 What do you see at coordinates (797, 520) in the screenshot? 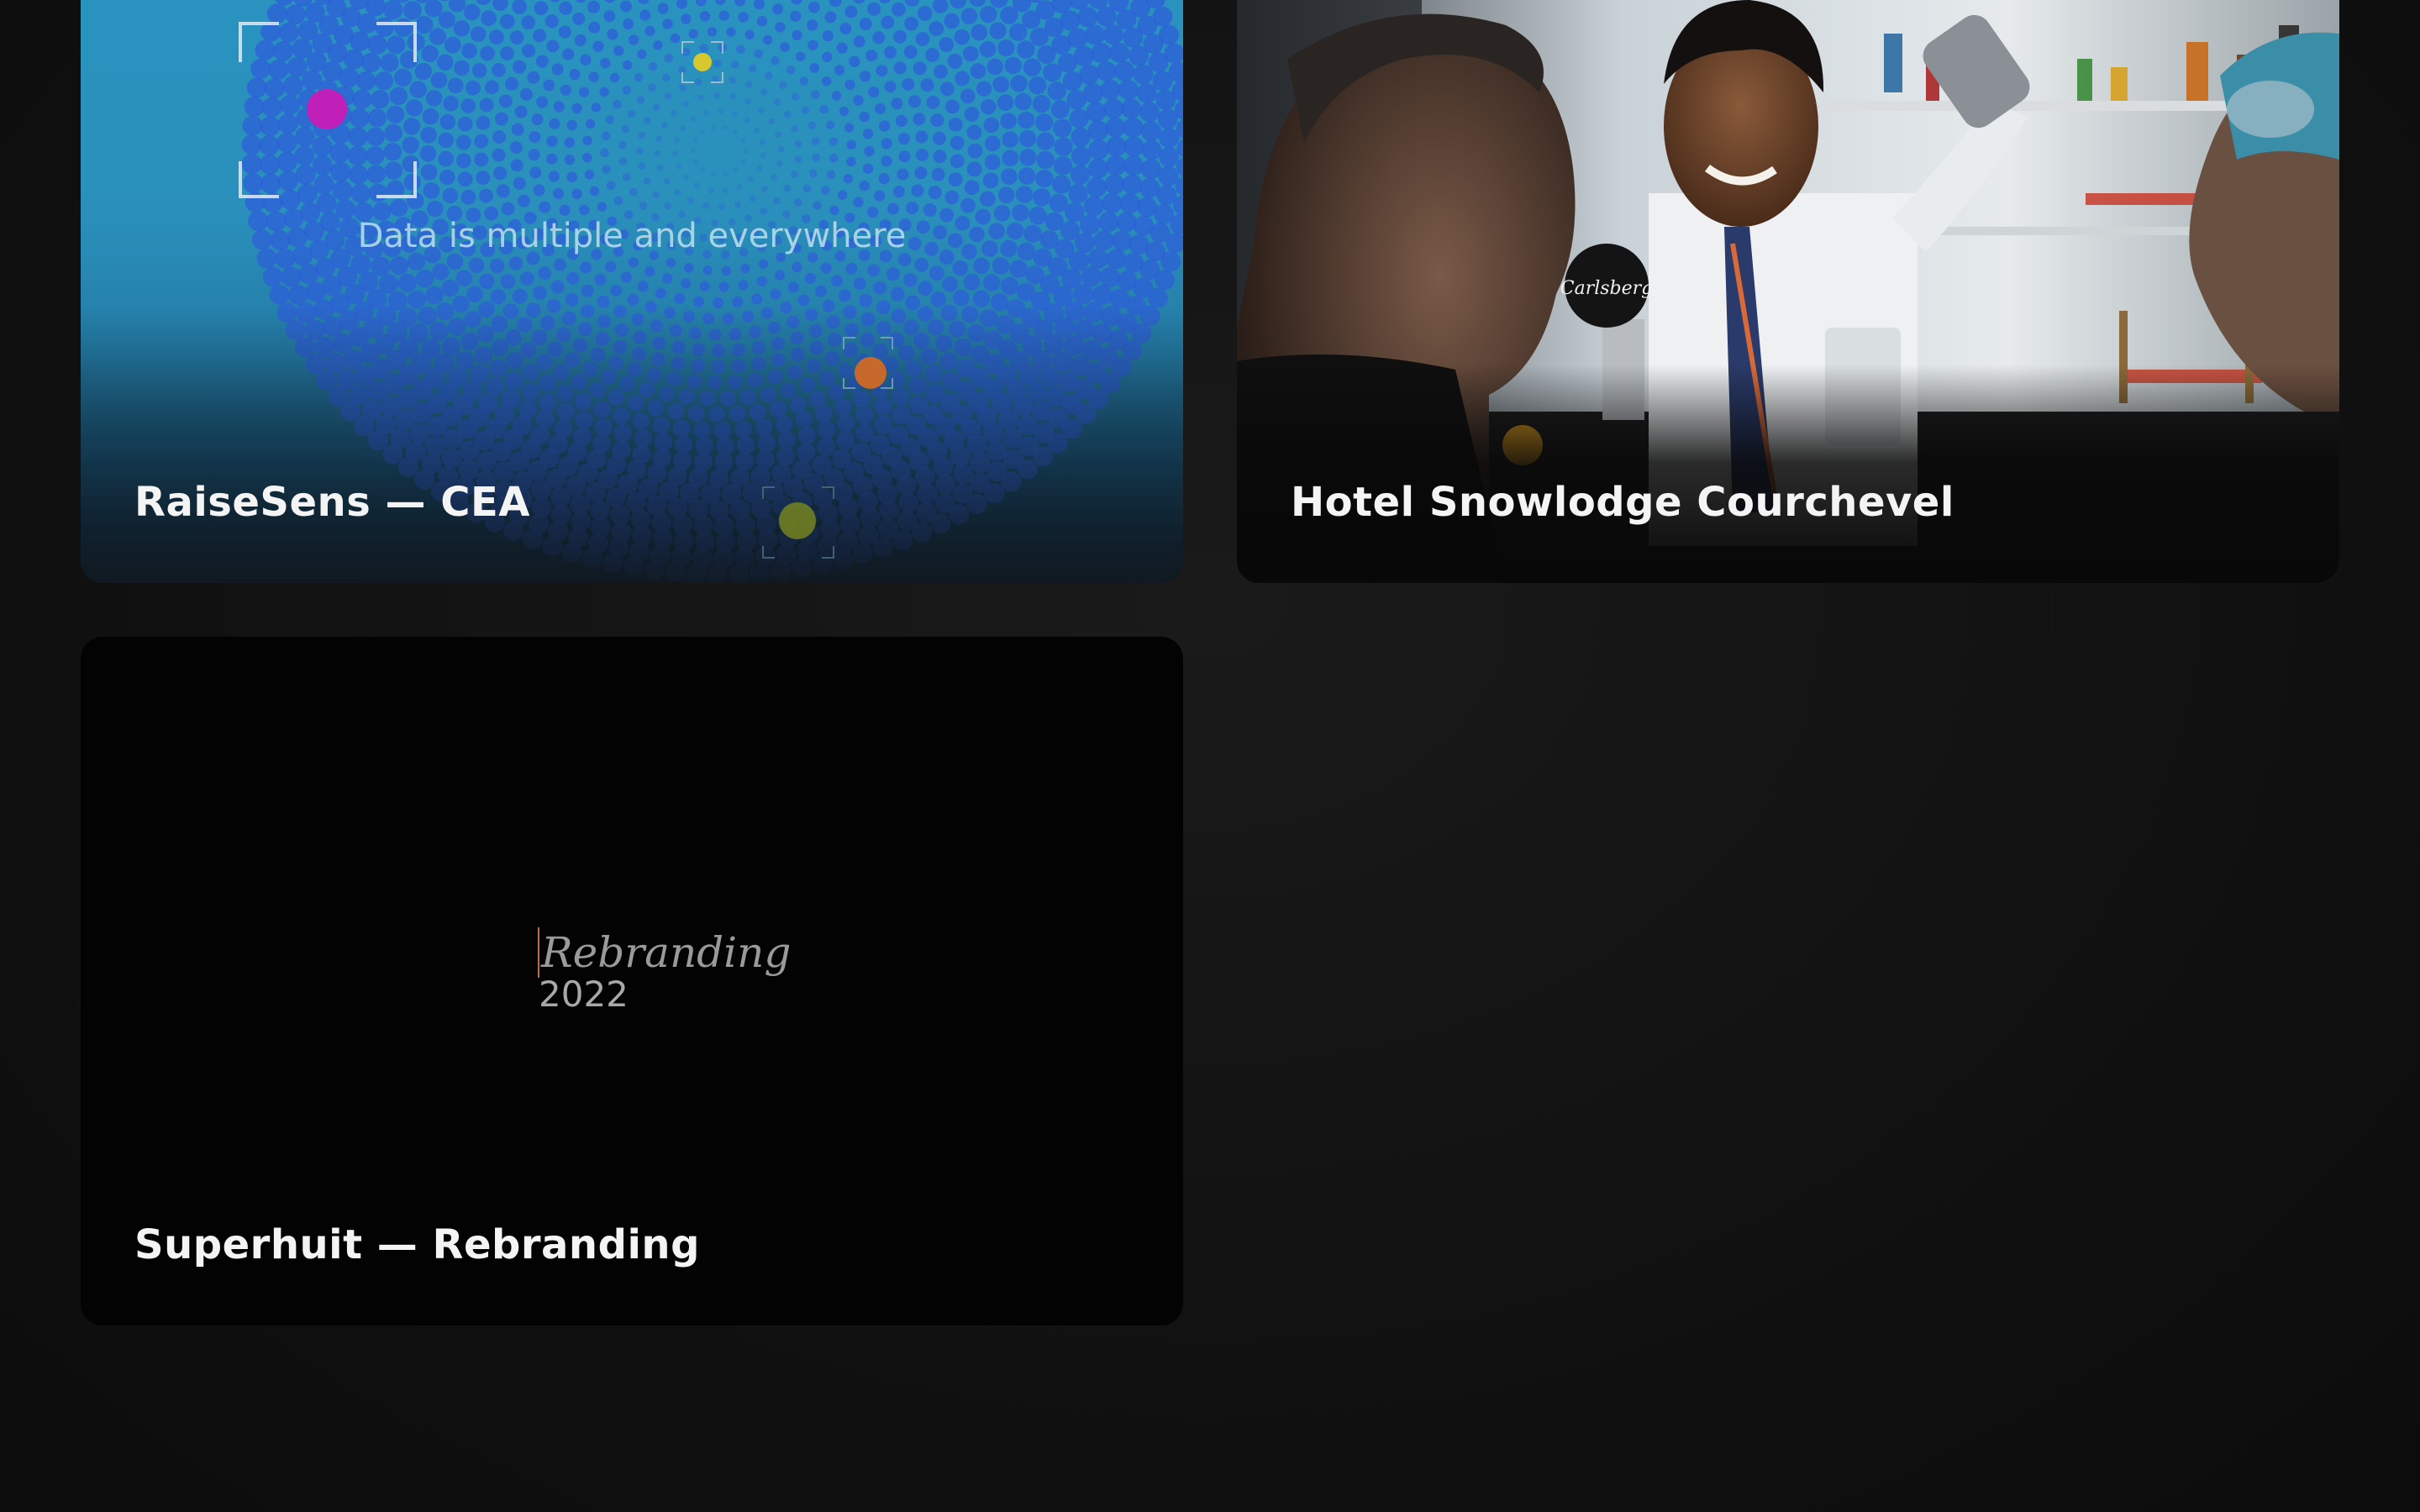
I see `olive-dot` at bounding box center [797, 520].